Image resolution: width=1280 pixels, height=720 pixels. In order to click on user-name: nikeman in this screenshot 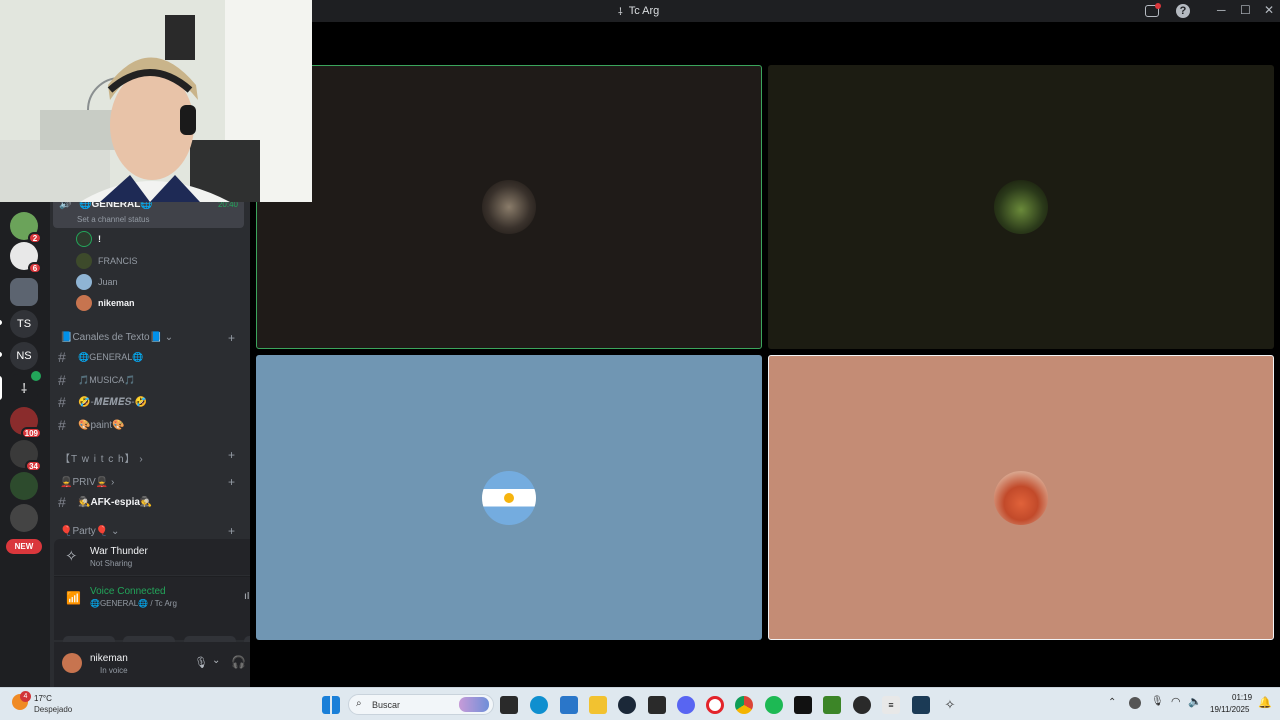, I will do `click(109, 658)`.